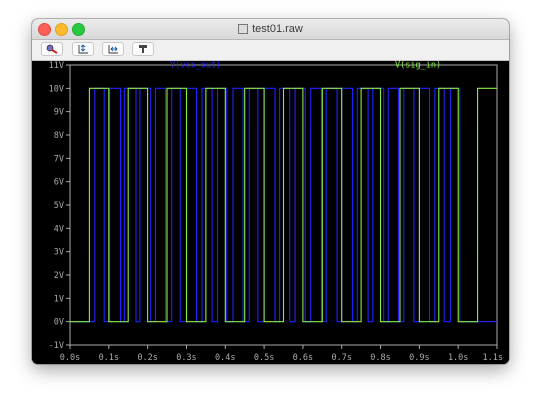 The height and width of the screenshot is (408, 540). What do you see at coordinates (243, 29) in the screenshot?
I see `document-icon` at bounding box center [243, 29].